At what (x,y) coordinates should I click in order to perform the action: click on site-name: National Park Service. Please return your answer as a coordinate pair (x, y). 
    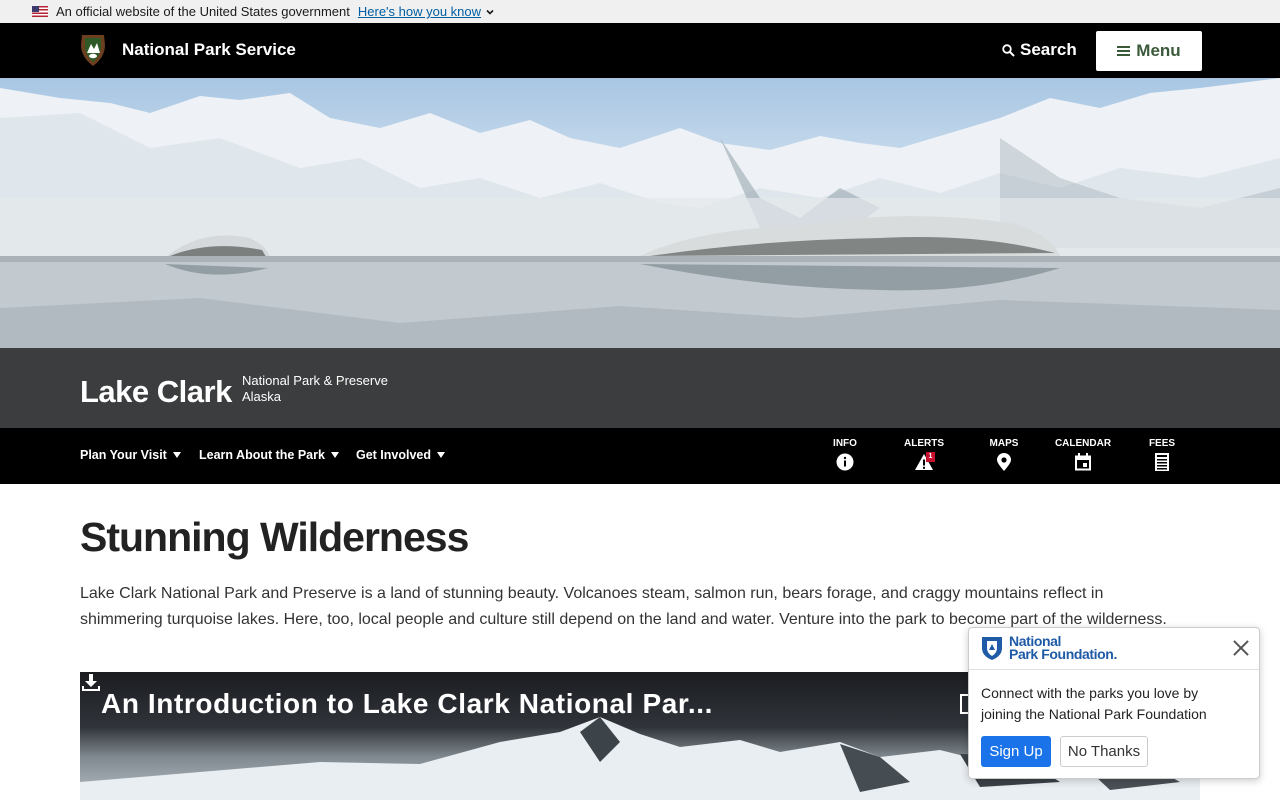
    Looking at the image, I should click on (209, 50).